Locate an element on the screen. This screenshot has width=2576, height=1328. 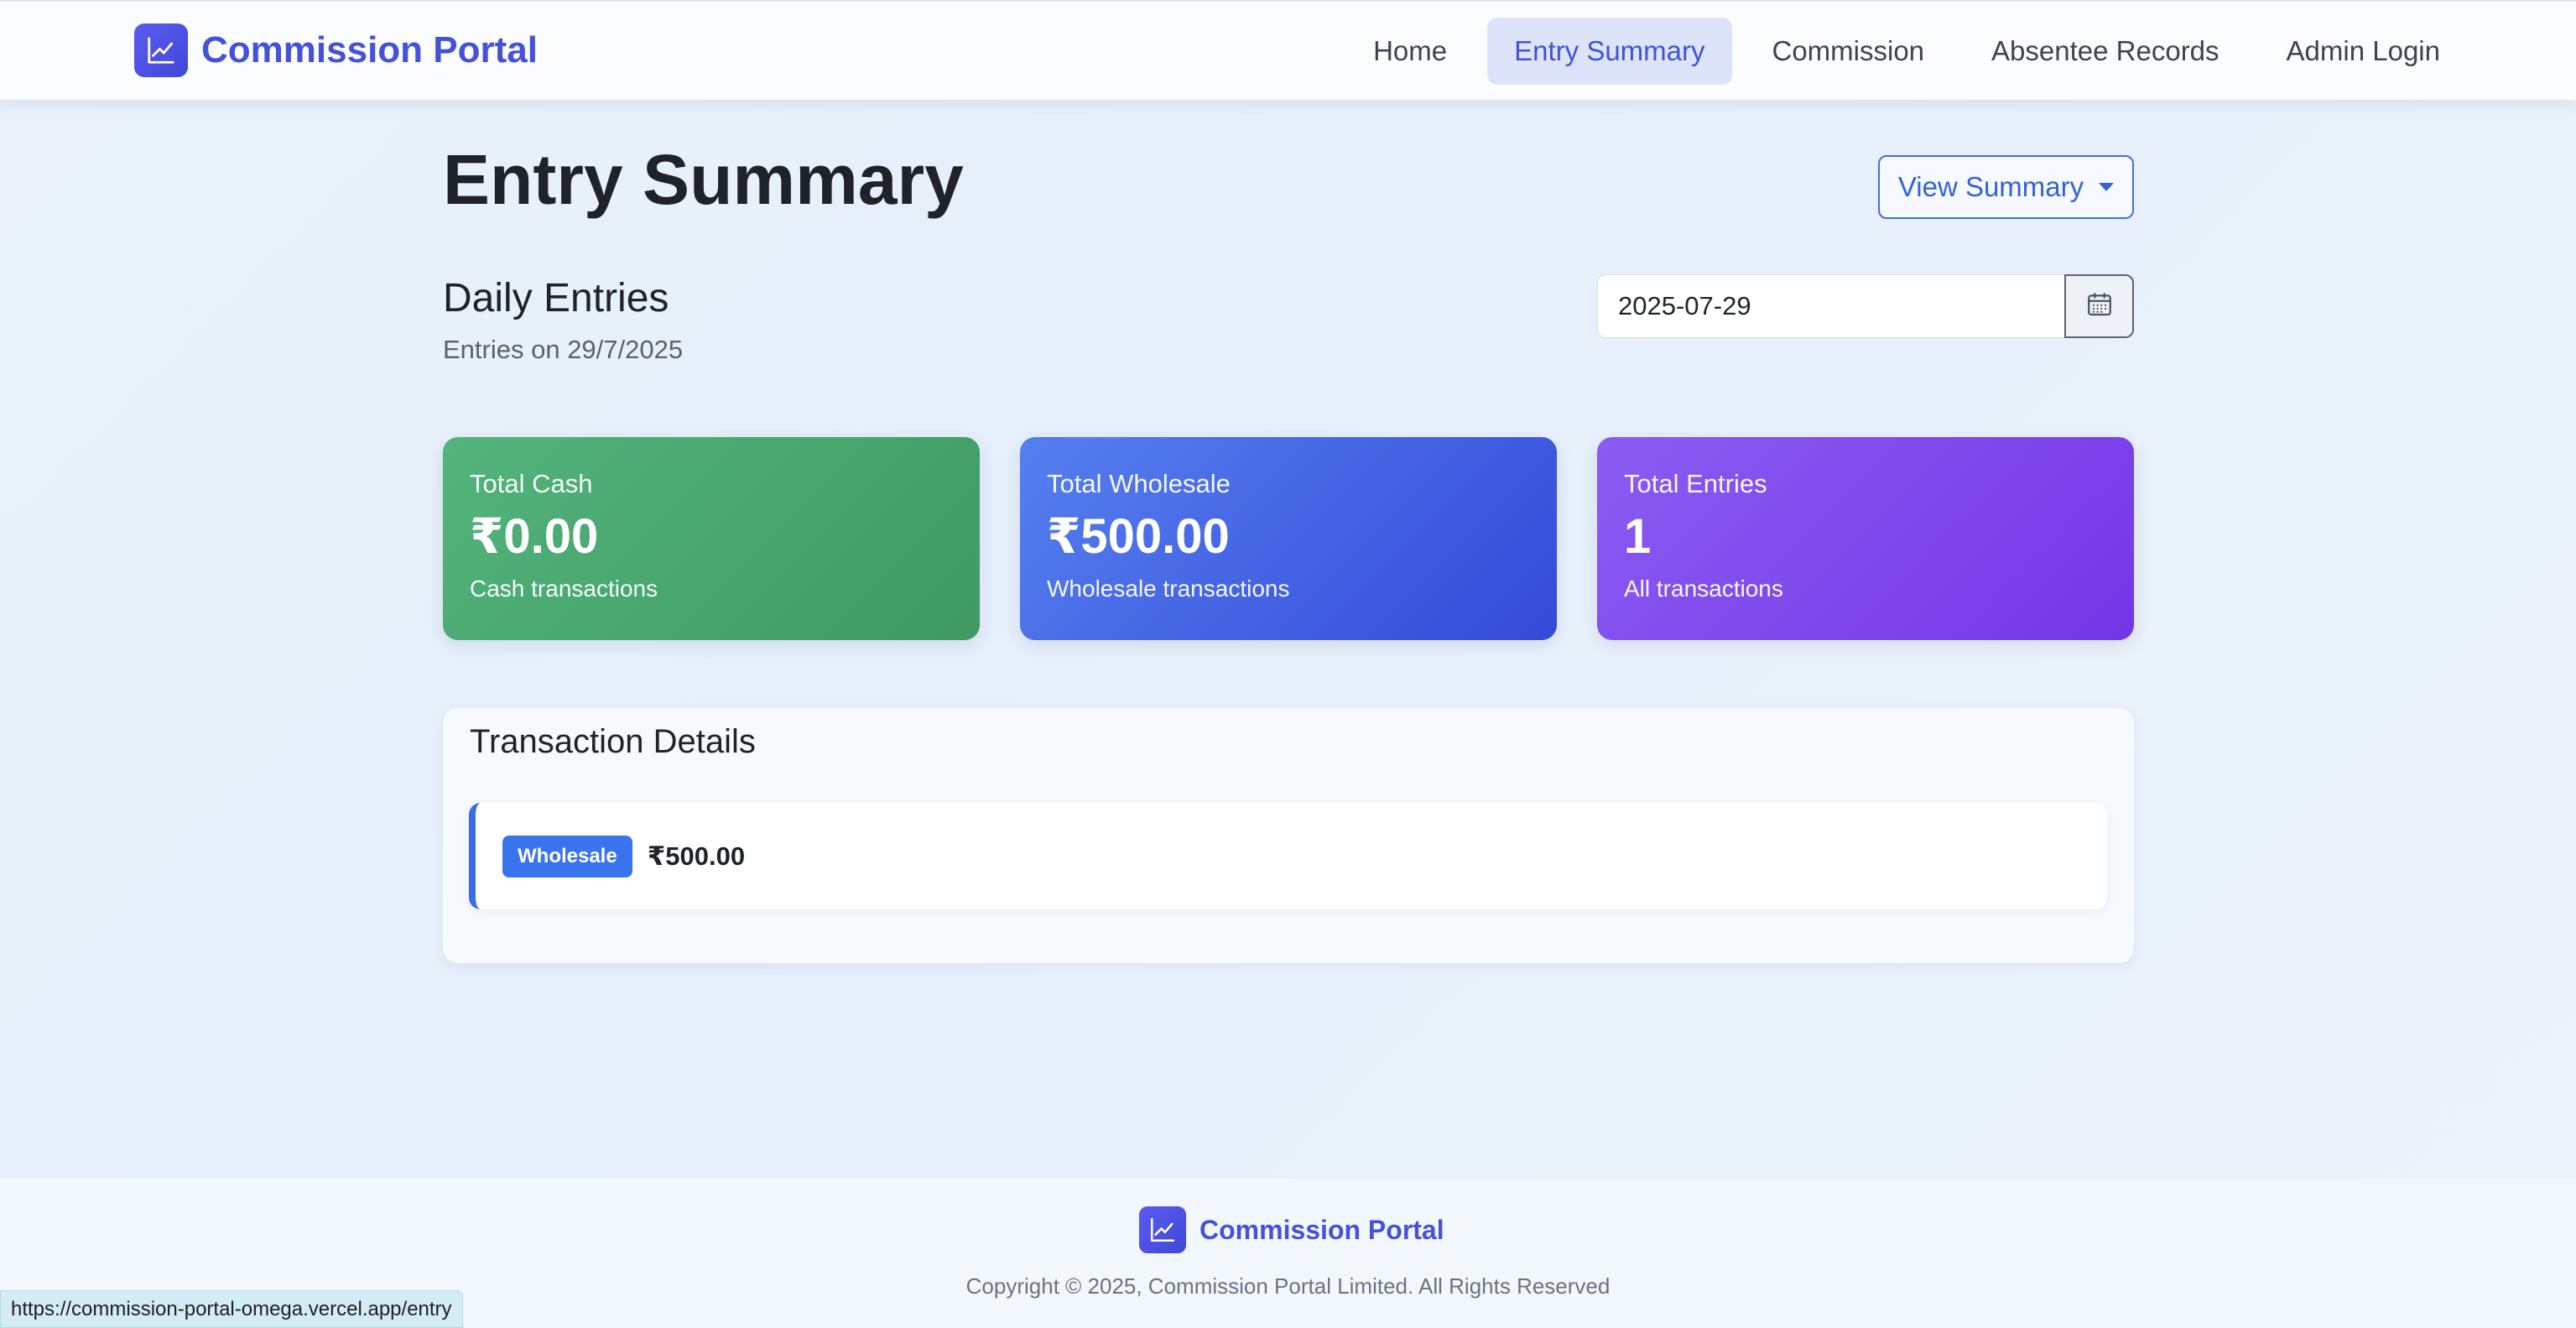
brand-name: Commission Portal is located at coordinates (369, 50).